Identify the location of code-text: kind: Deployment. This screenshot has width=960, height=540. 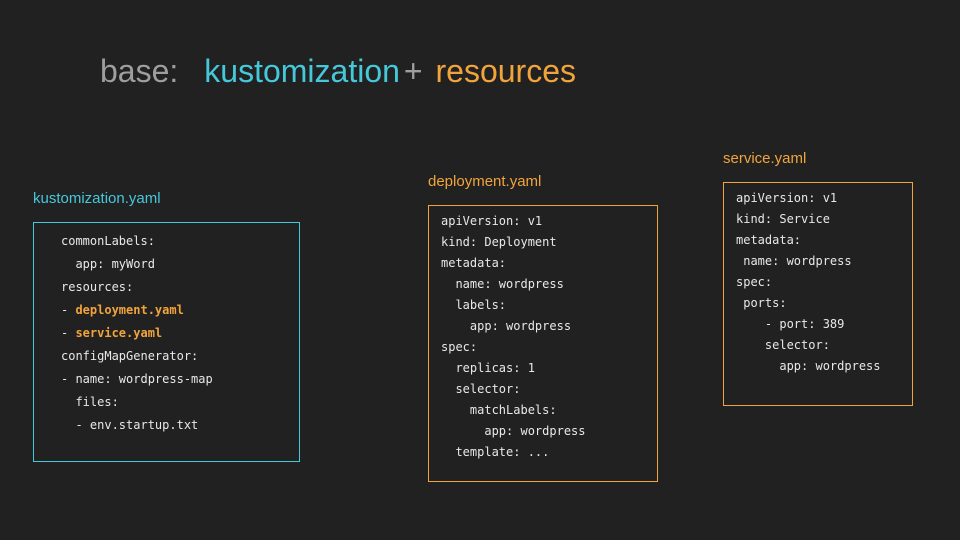
(499, 242).